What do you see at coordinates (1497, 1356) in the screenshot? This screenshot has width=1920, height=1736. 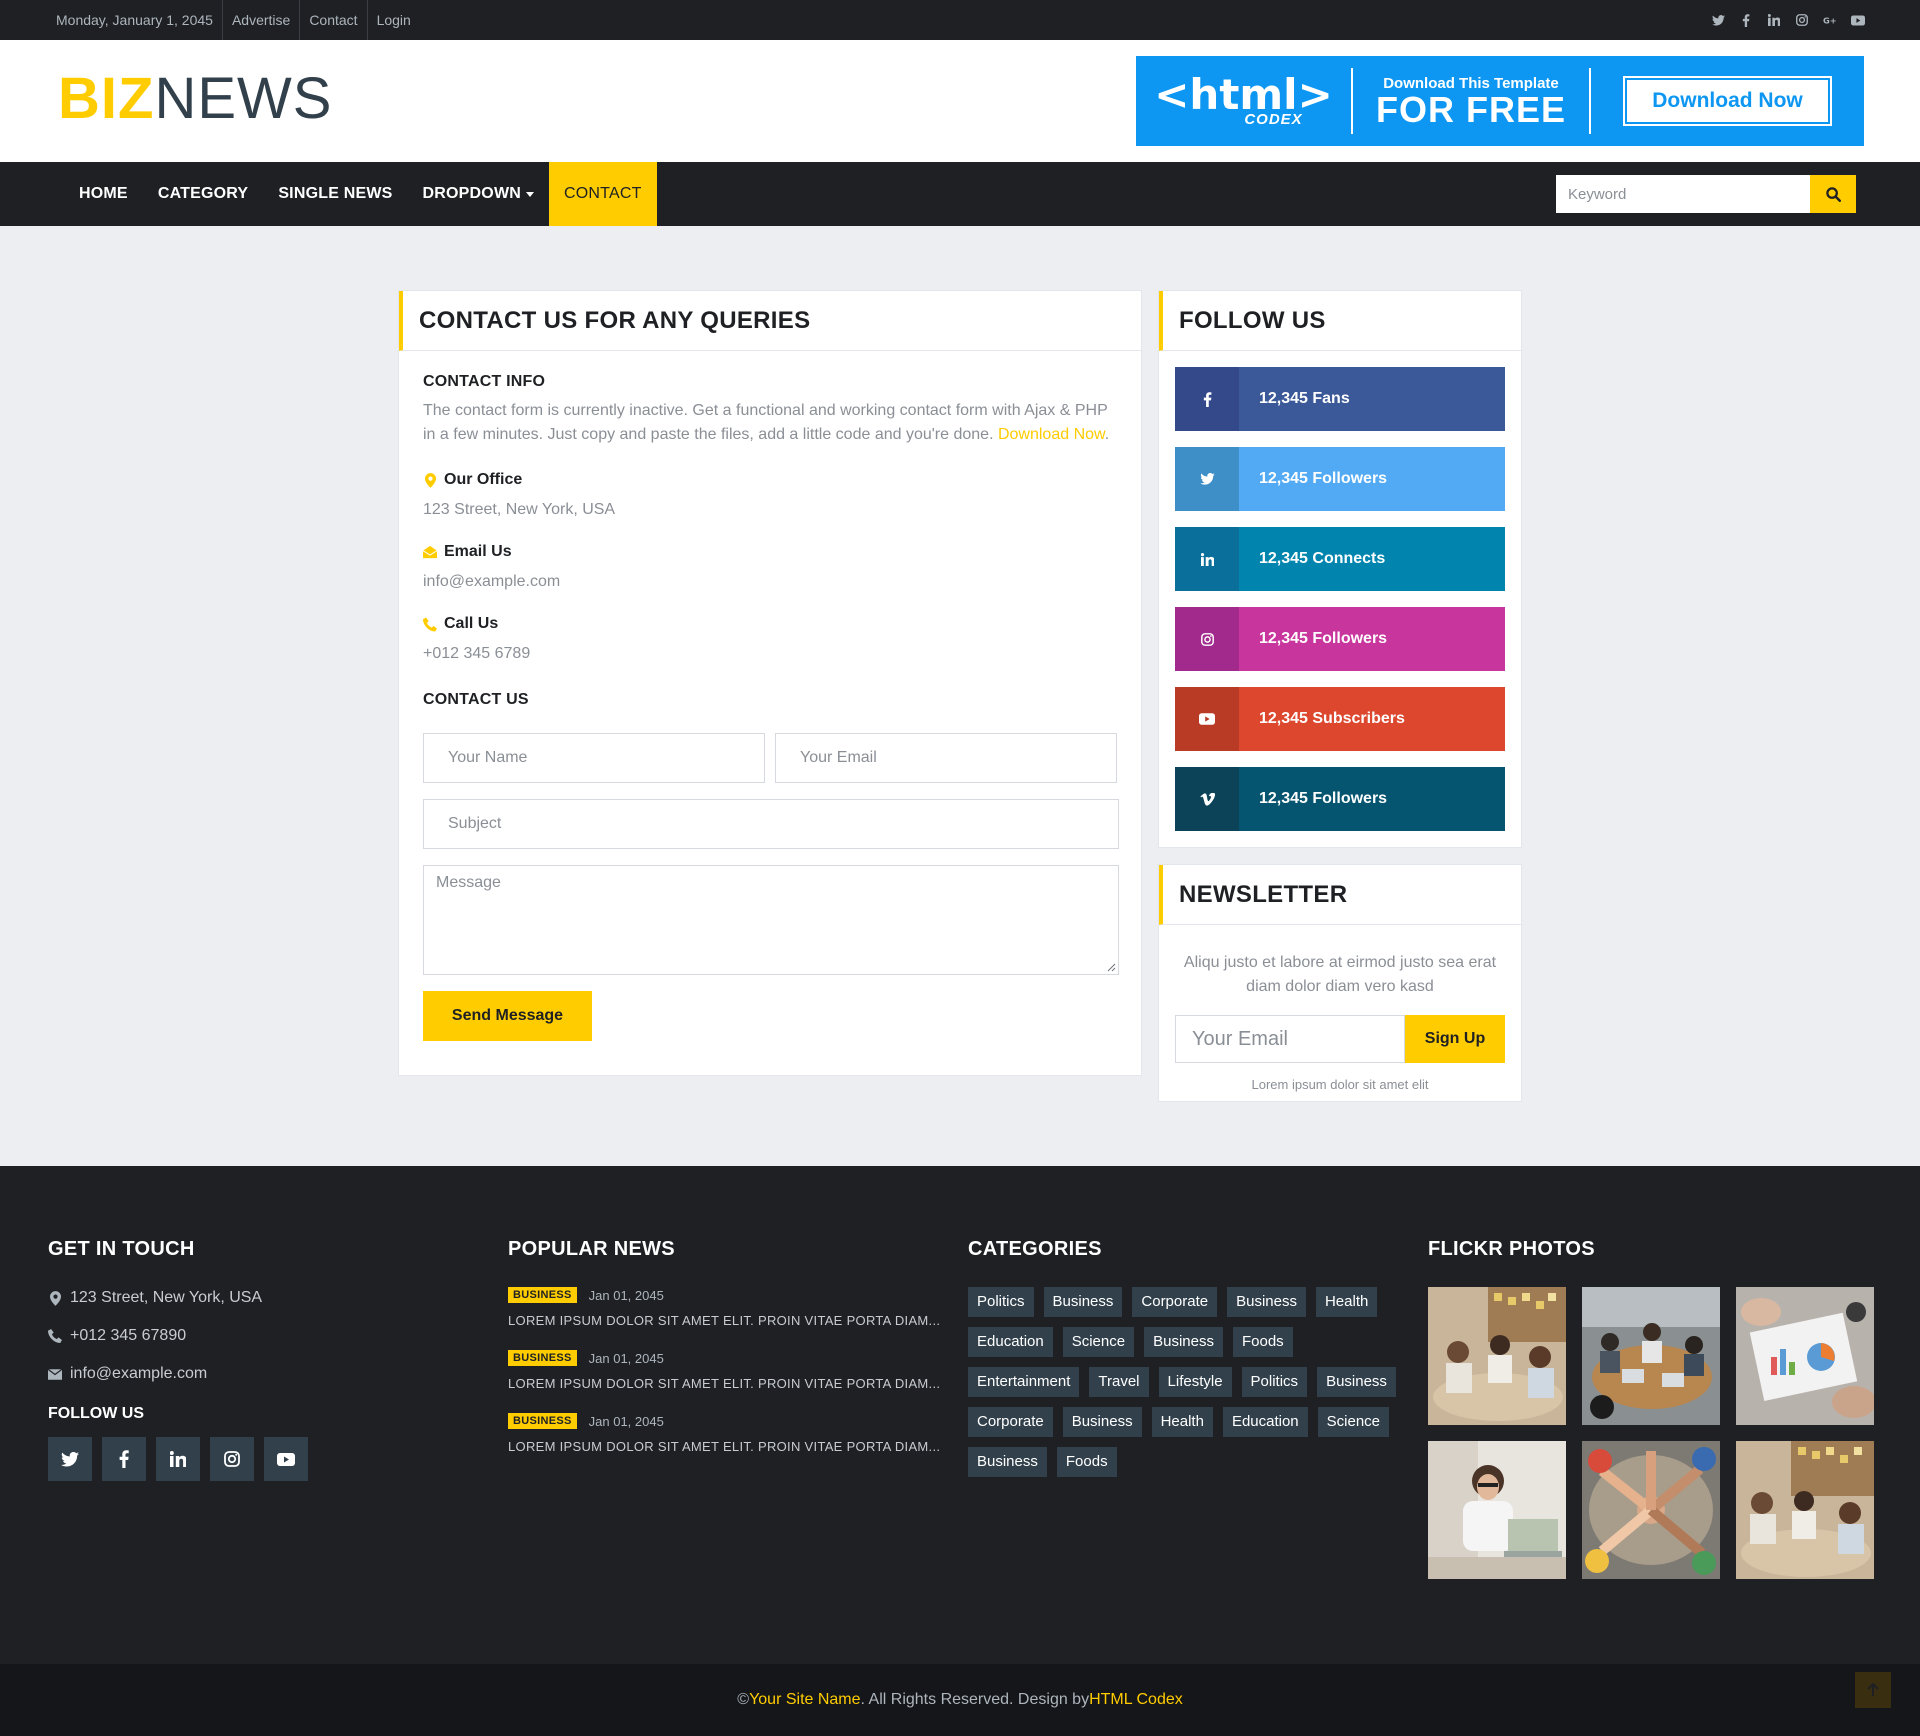 I see `flickr-photo-team-meeting` at bounding box center [1497, 1356].